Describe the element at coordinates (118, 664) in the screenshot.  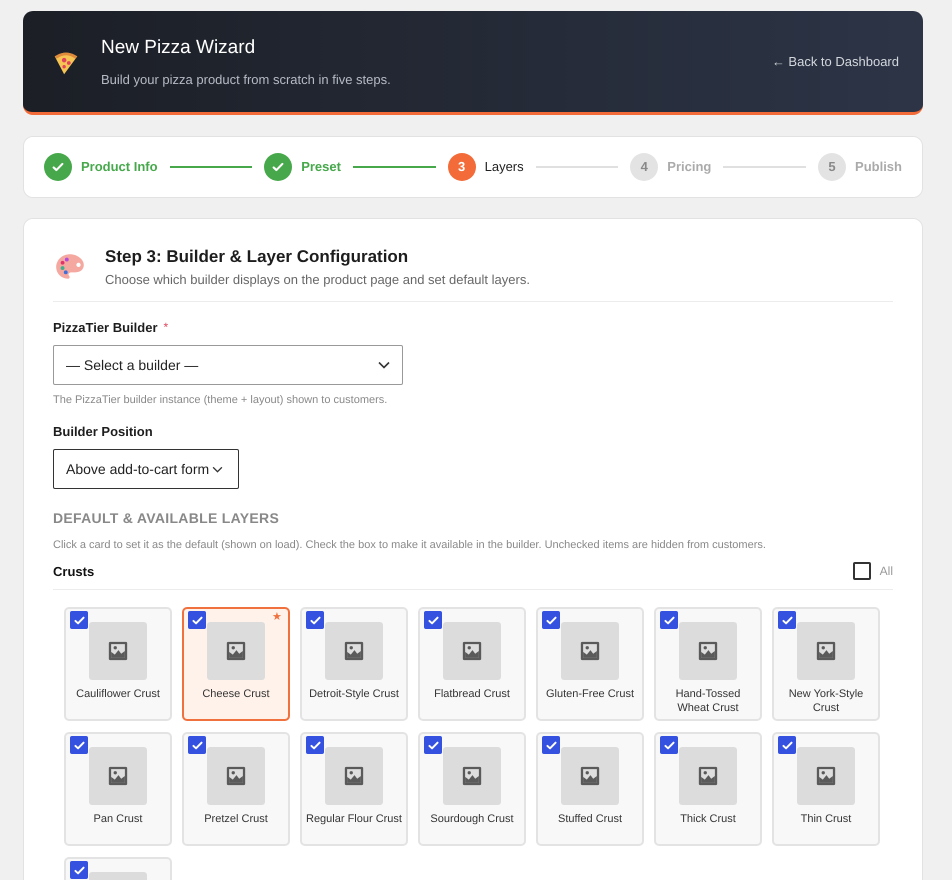
I see `layer-card: Cauliflower Crust` at that location.